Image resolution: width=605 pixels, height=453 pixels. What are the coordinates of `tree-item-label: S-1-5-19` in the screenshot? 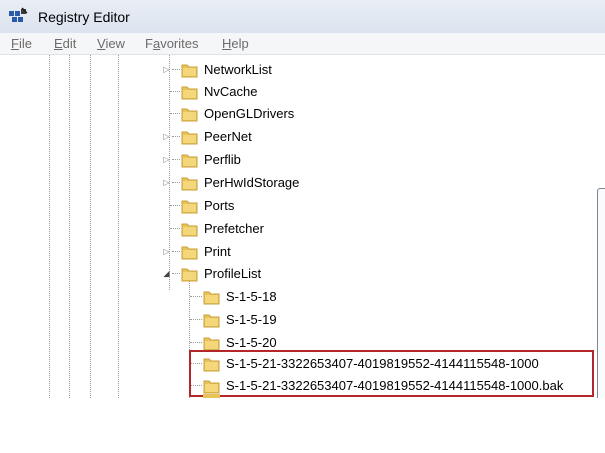 It's located at (251, 319).